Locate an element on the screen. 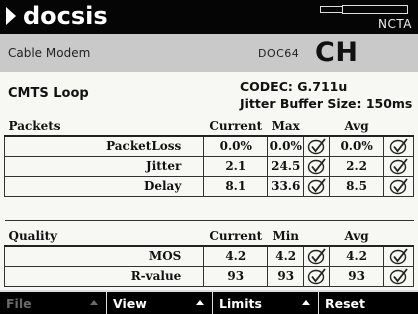 The height and width of the screenshot is (314, 418). avg-value: 8.5 is located at coordinates (357, 186).